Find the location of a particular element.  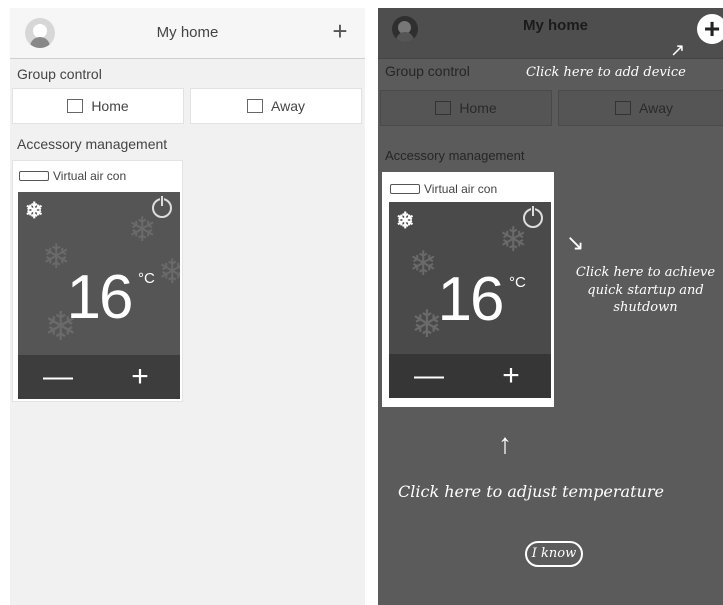

device-control-area: ❄ ❄ ❄ ❄ ❄ 16 °C is located at coordinates (99, 273).